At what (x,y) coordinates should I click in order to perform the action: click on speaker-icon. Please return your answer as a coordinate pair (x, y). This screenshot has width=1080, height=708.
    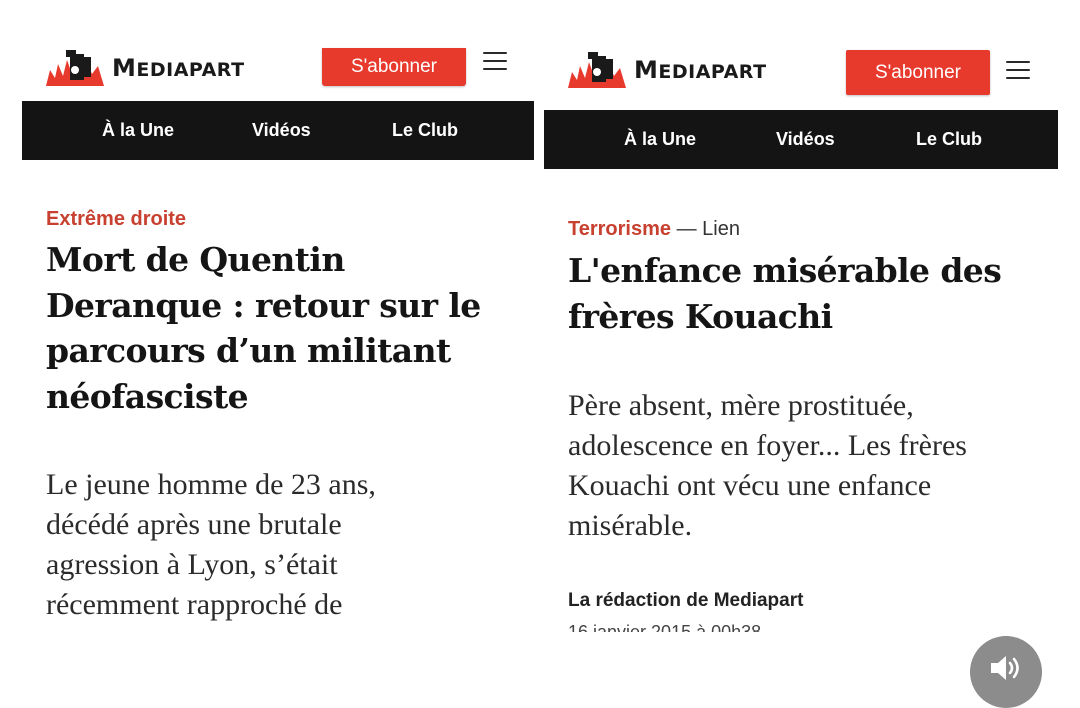
    Looking at the image, I should click on (1005, 668).